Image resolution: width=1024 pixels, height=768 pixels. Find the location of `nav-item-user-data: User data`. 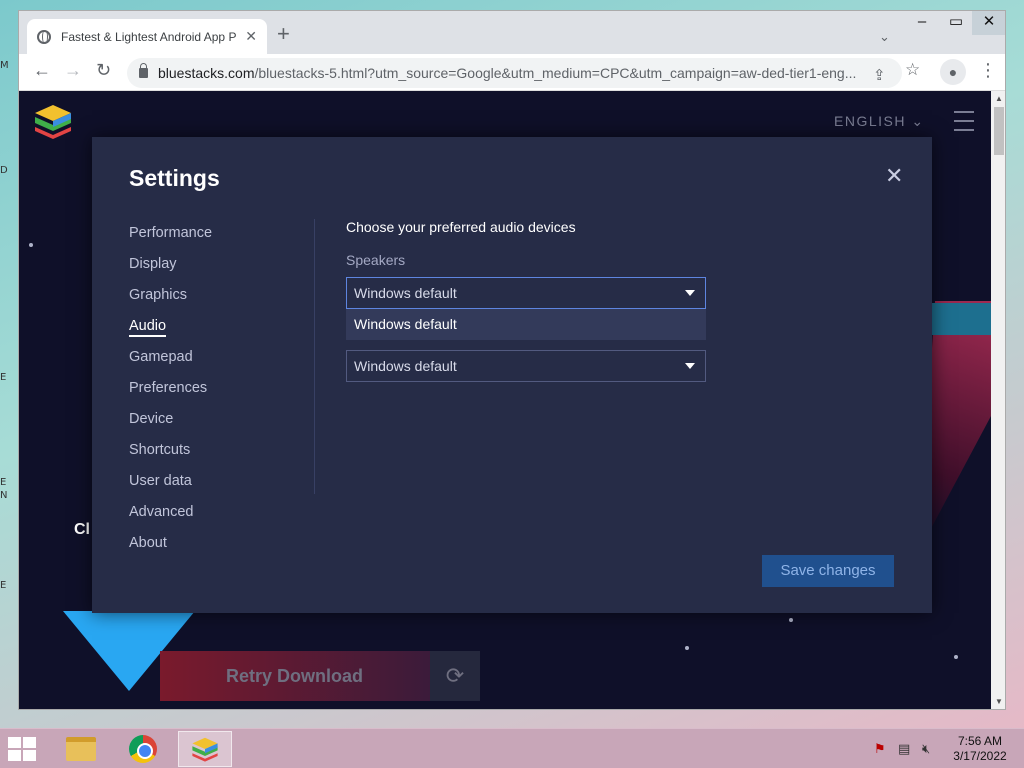

nav-item-user-data: User data is located at coordinates (170, 486).